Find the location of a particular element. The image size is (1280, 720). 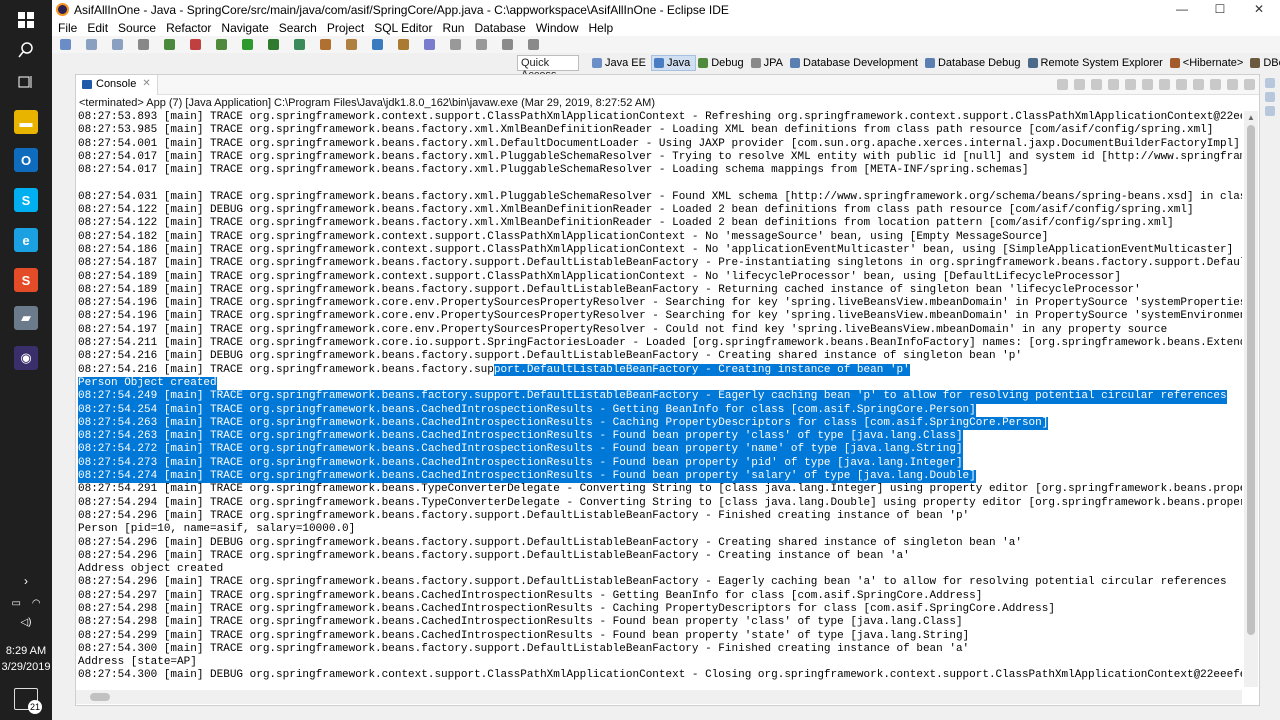

outline-icon is located at coordinates (1270, 97).